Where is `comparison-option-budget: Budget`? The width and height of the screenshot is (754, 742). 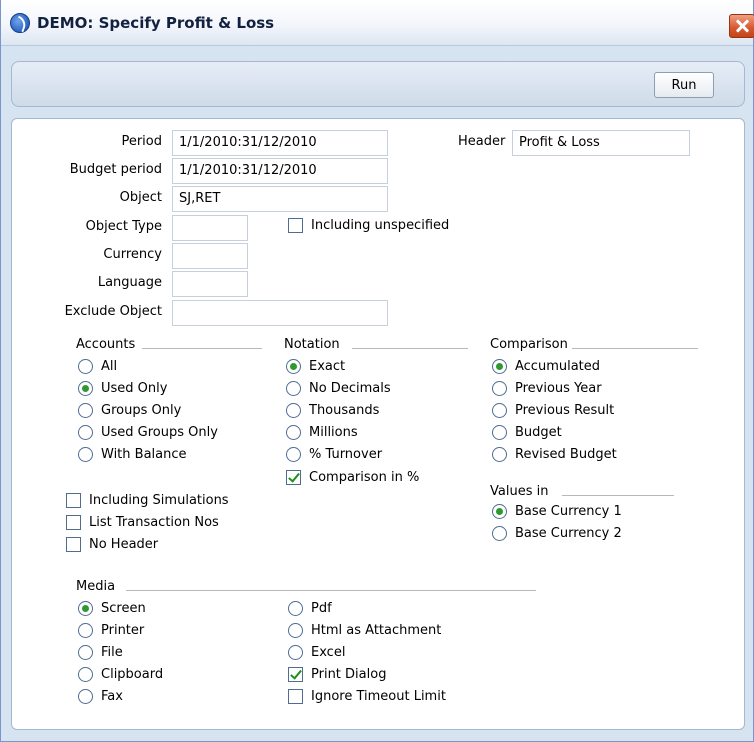
comparison-option-budget: Budget is located at coordinates (527, 432).